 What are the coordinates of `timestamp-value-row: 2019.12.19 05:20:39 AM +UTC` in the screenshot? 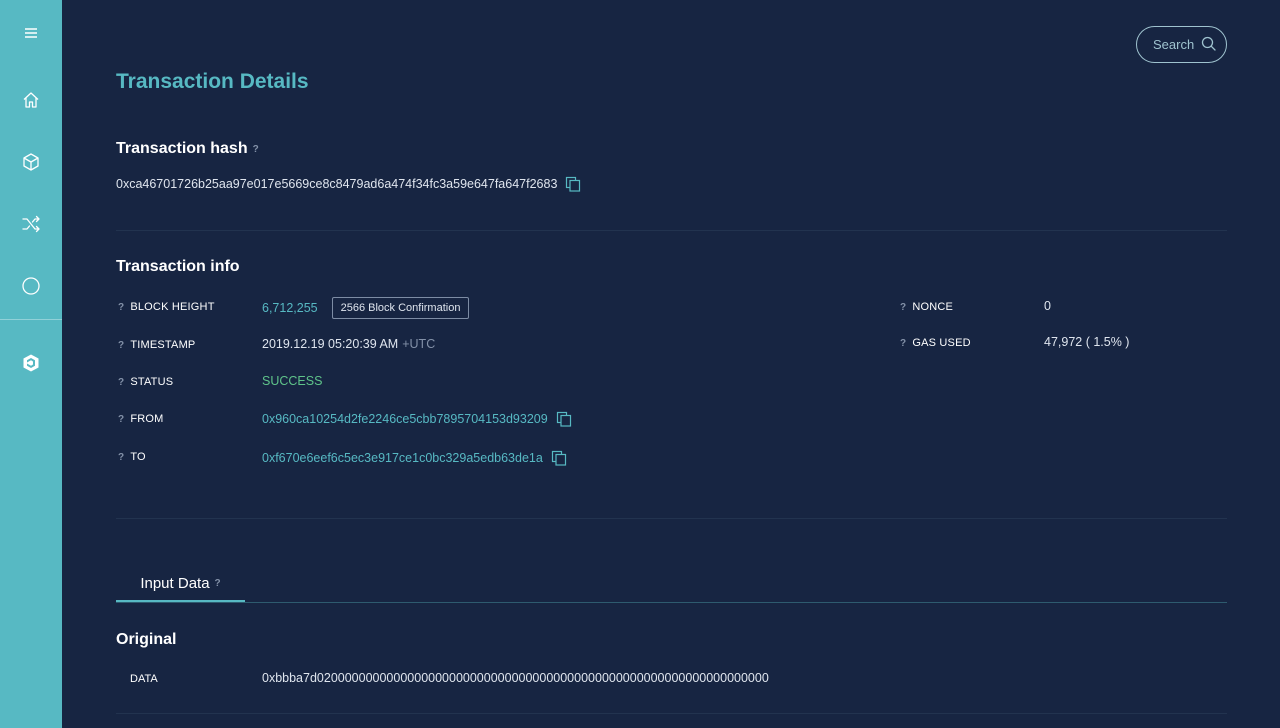 It's located at (348, 344).